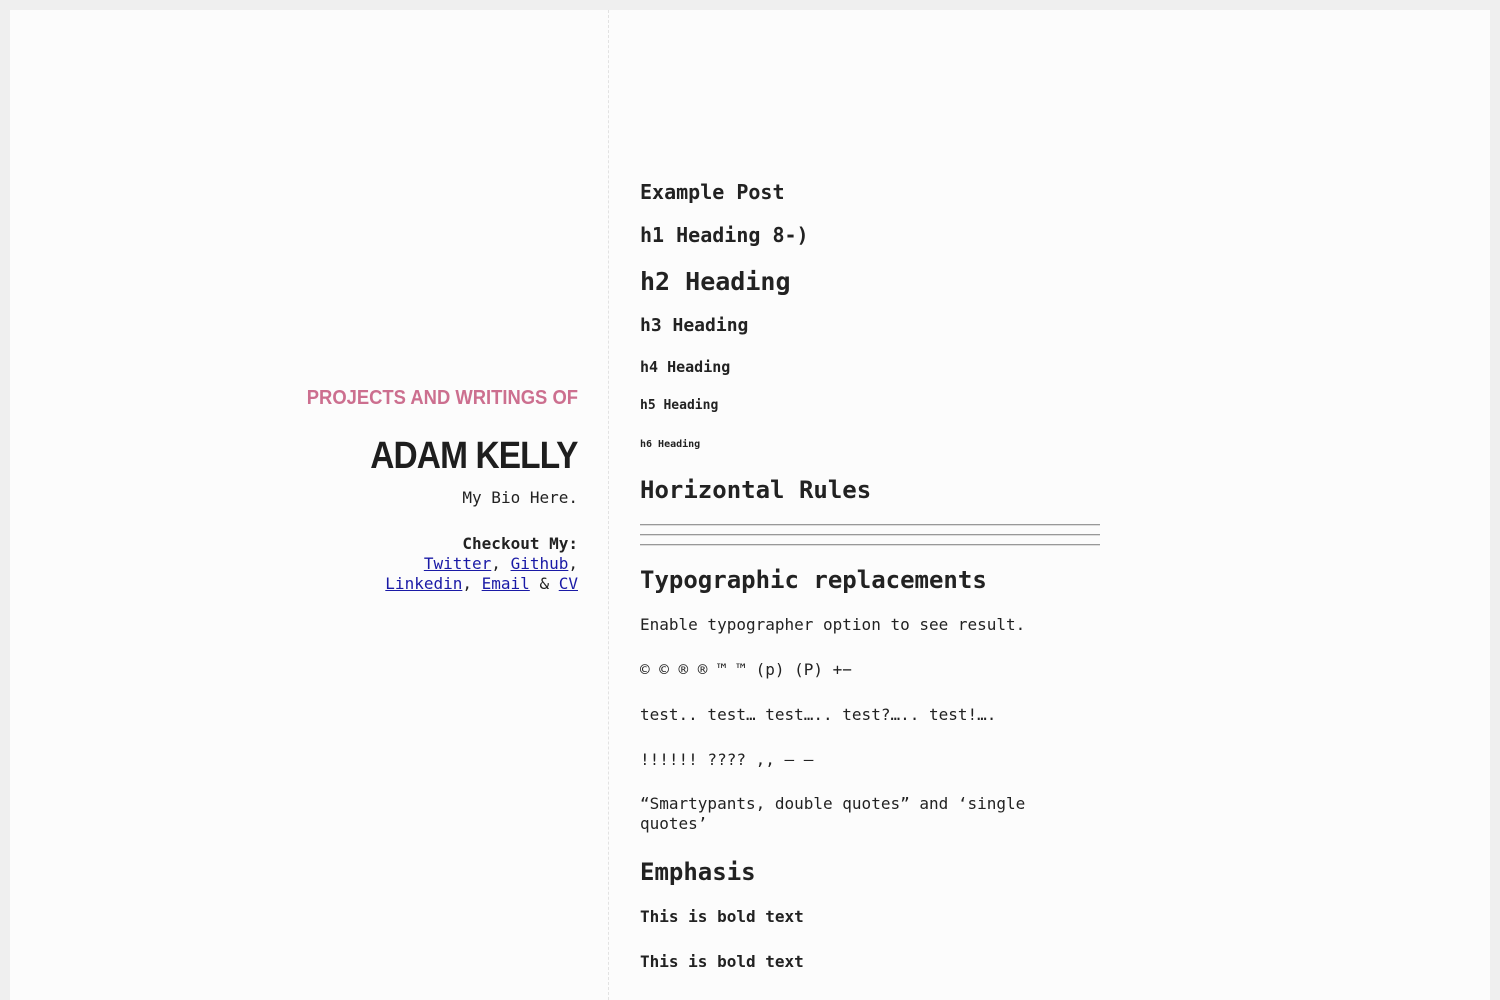 Image resolution: width=1500 pixels, height=1000 pixels. What do you see at coordinates (698, 872) in the screenshot?
I see `emphasis-heading: Emphasis` at bounding box center [698, 872].